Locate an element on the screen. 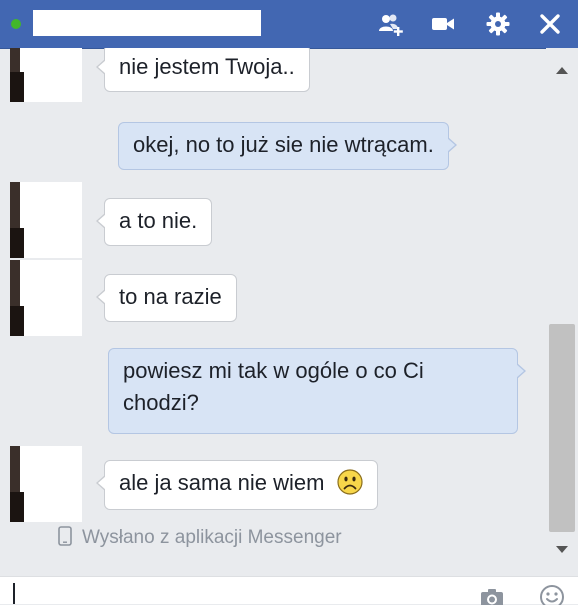  incoming-message-bubble: nie jestem Twoja.. is located at coordinates (203, 70).